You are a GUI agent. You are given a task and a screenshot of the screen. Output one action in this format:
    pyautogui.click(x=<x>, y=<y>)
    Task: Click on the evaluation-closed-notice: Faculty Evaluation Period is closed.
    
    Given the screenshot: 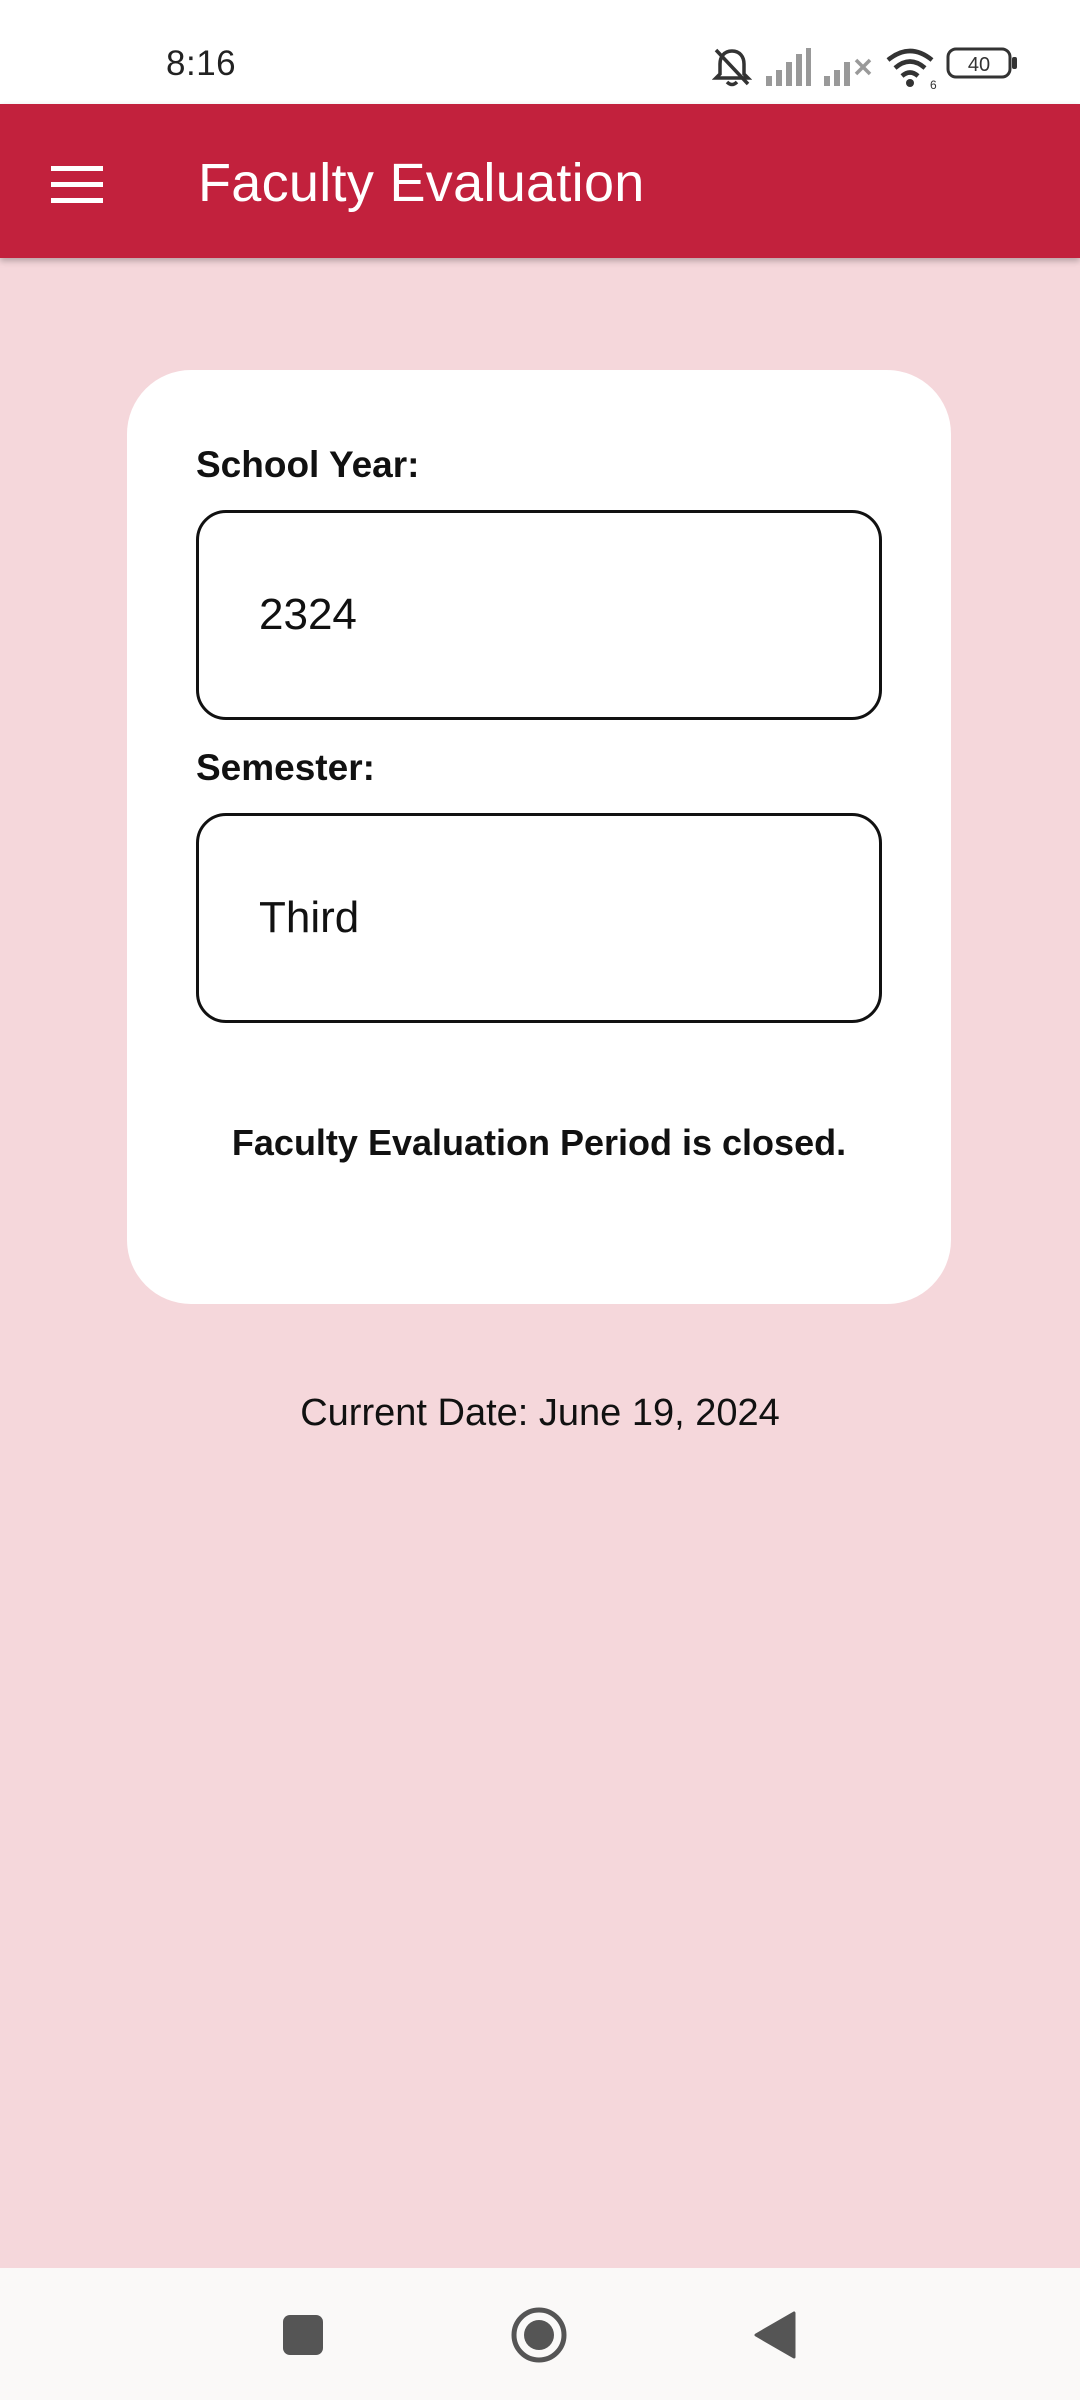 What is the action you would take?
    pyautogui.click(x=539, y=1142)
    